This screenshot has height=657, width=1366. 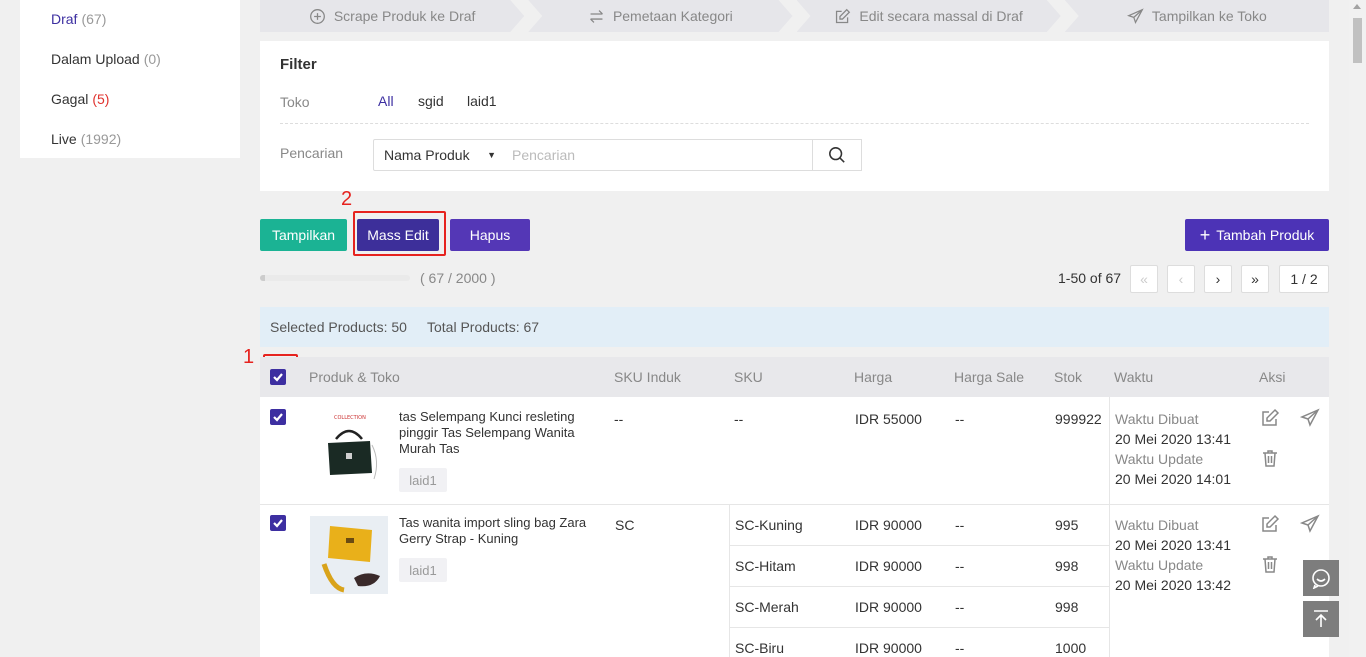 I want to click on sidebar-item-dalam-upload: Dalam Upload (0), so click(x=106, y=59).